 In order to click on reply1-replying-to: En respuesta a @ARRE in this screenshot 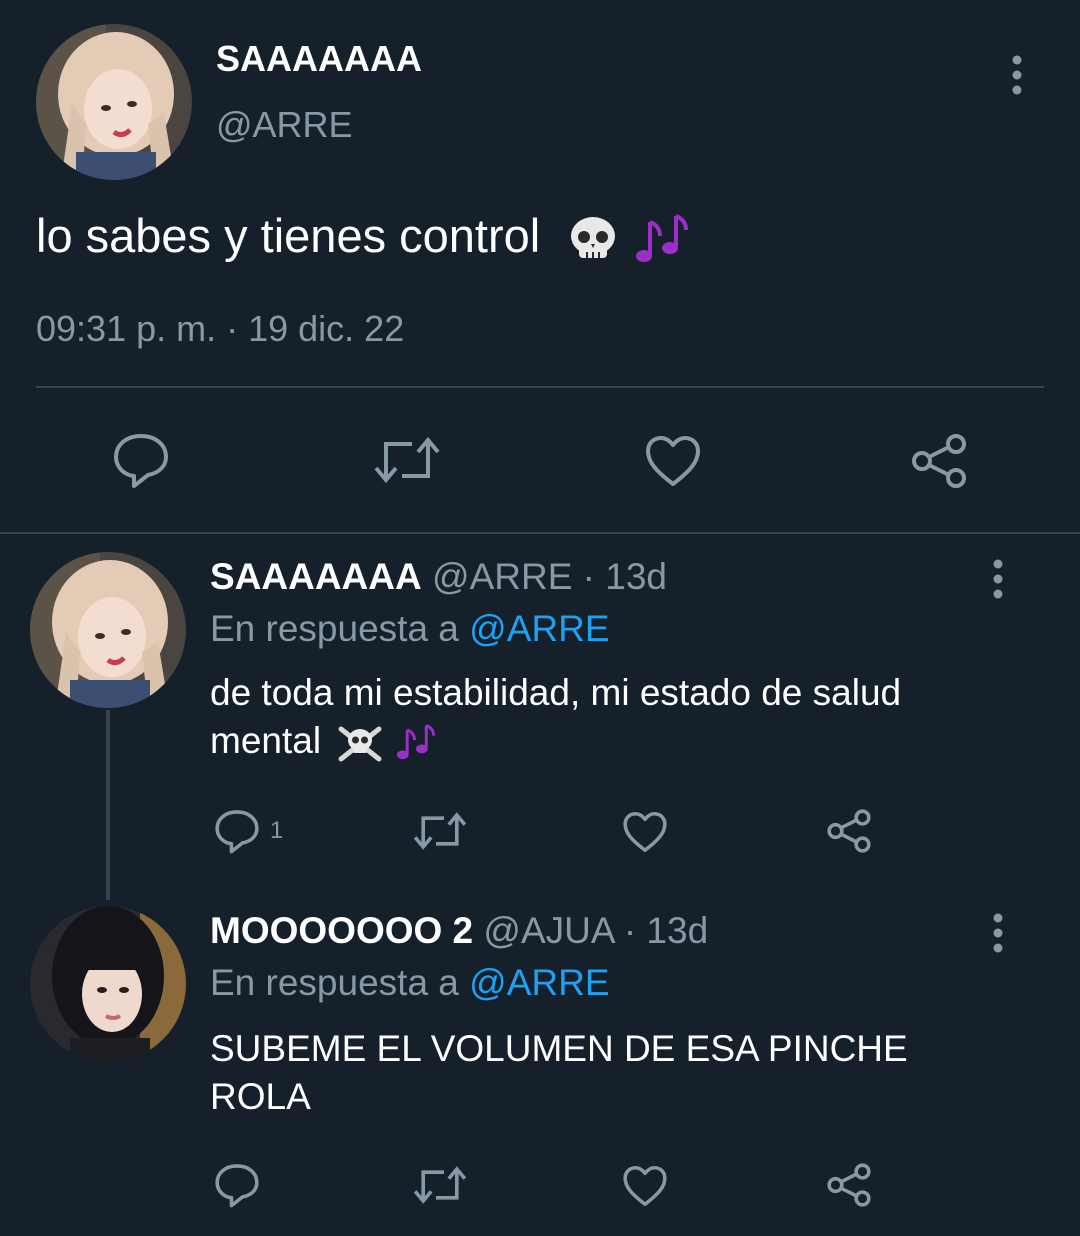, I will do `click(410, 629)`.